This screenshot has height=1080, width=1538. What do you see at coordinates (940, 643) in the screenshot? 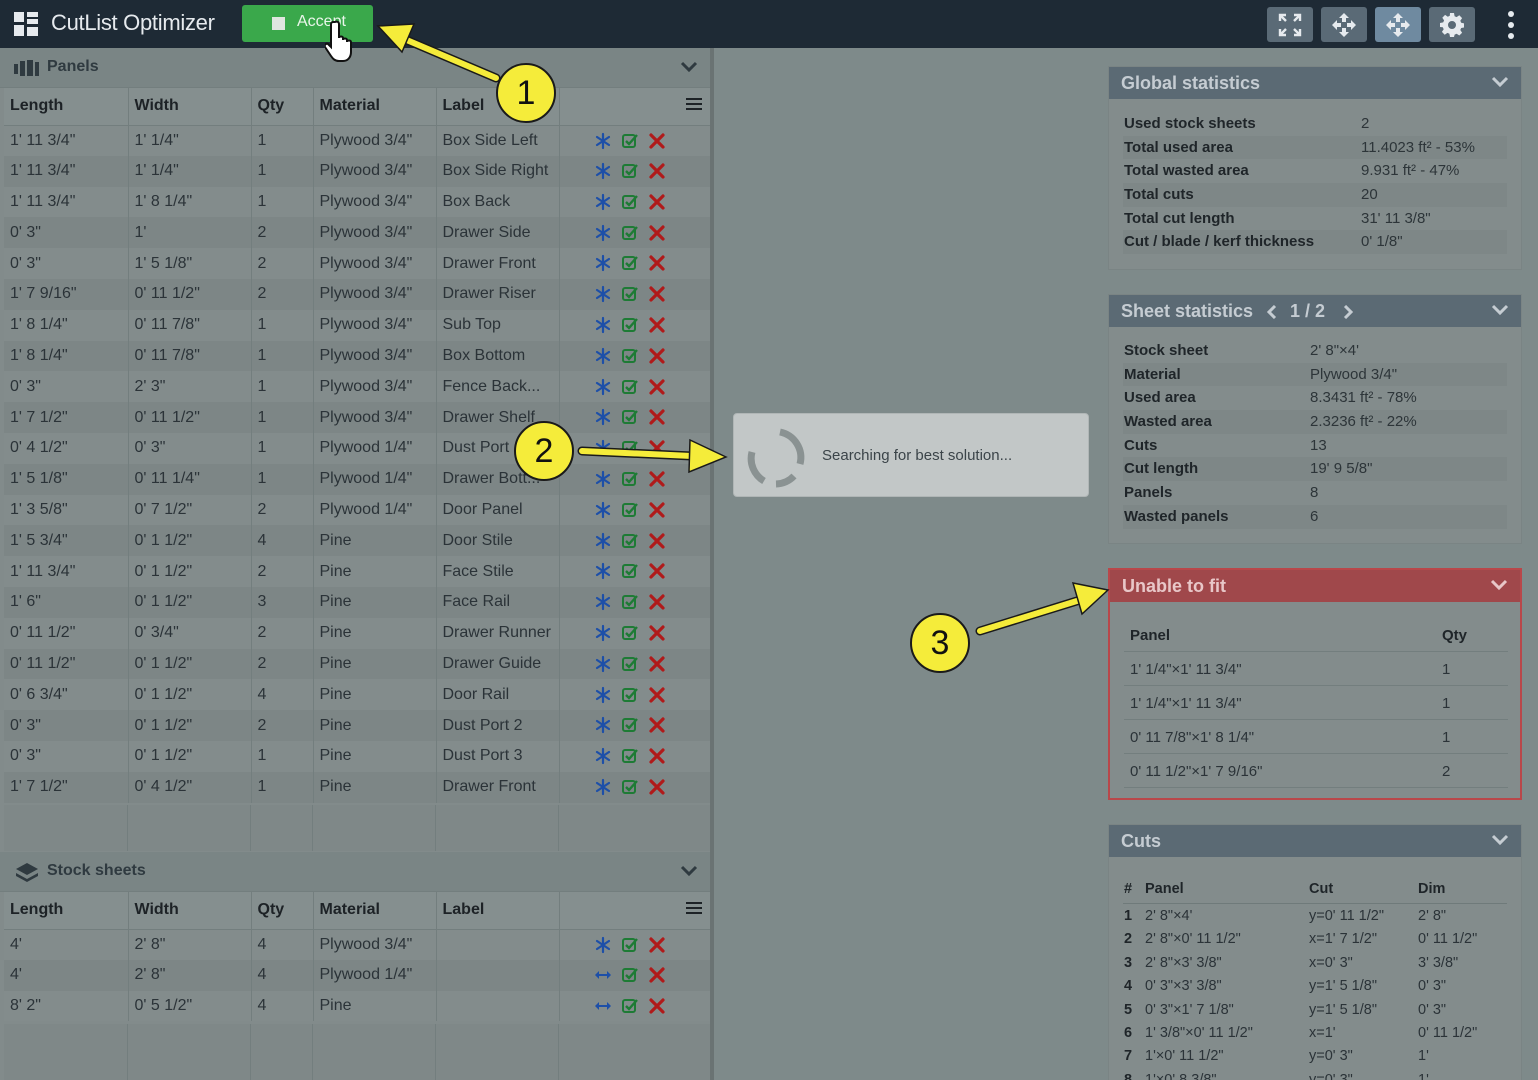
I see `callout-3: 3` at bounding box center [940, 643].